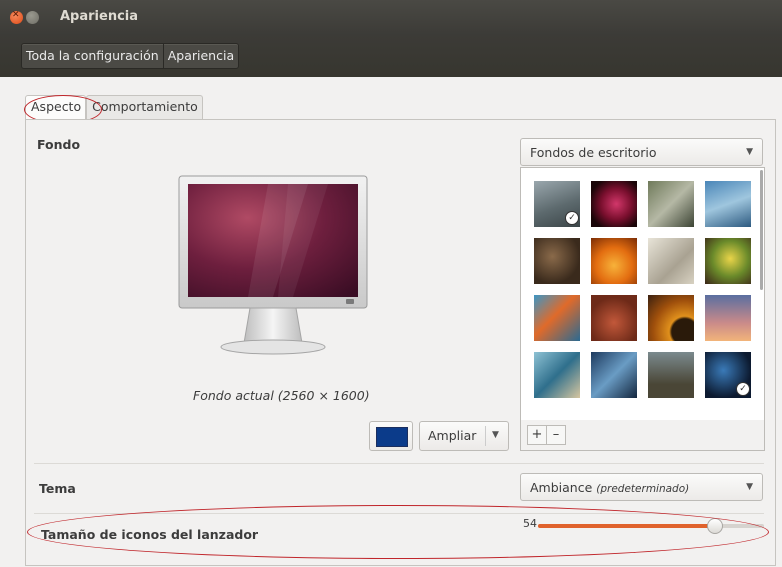  Describe the element at coordinates (281, 395) in the screenshot. I see `background-caption: Fondo actual (2560 × 1600)` at that location.